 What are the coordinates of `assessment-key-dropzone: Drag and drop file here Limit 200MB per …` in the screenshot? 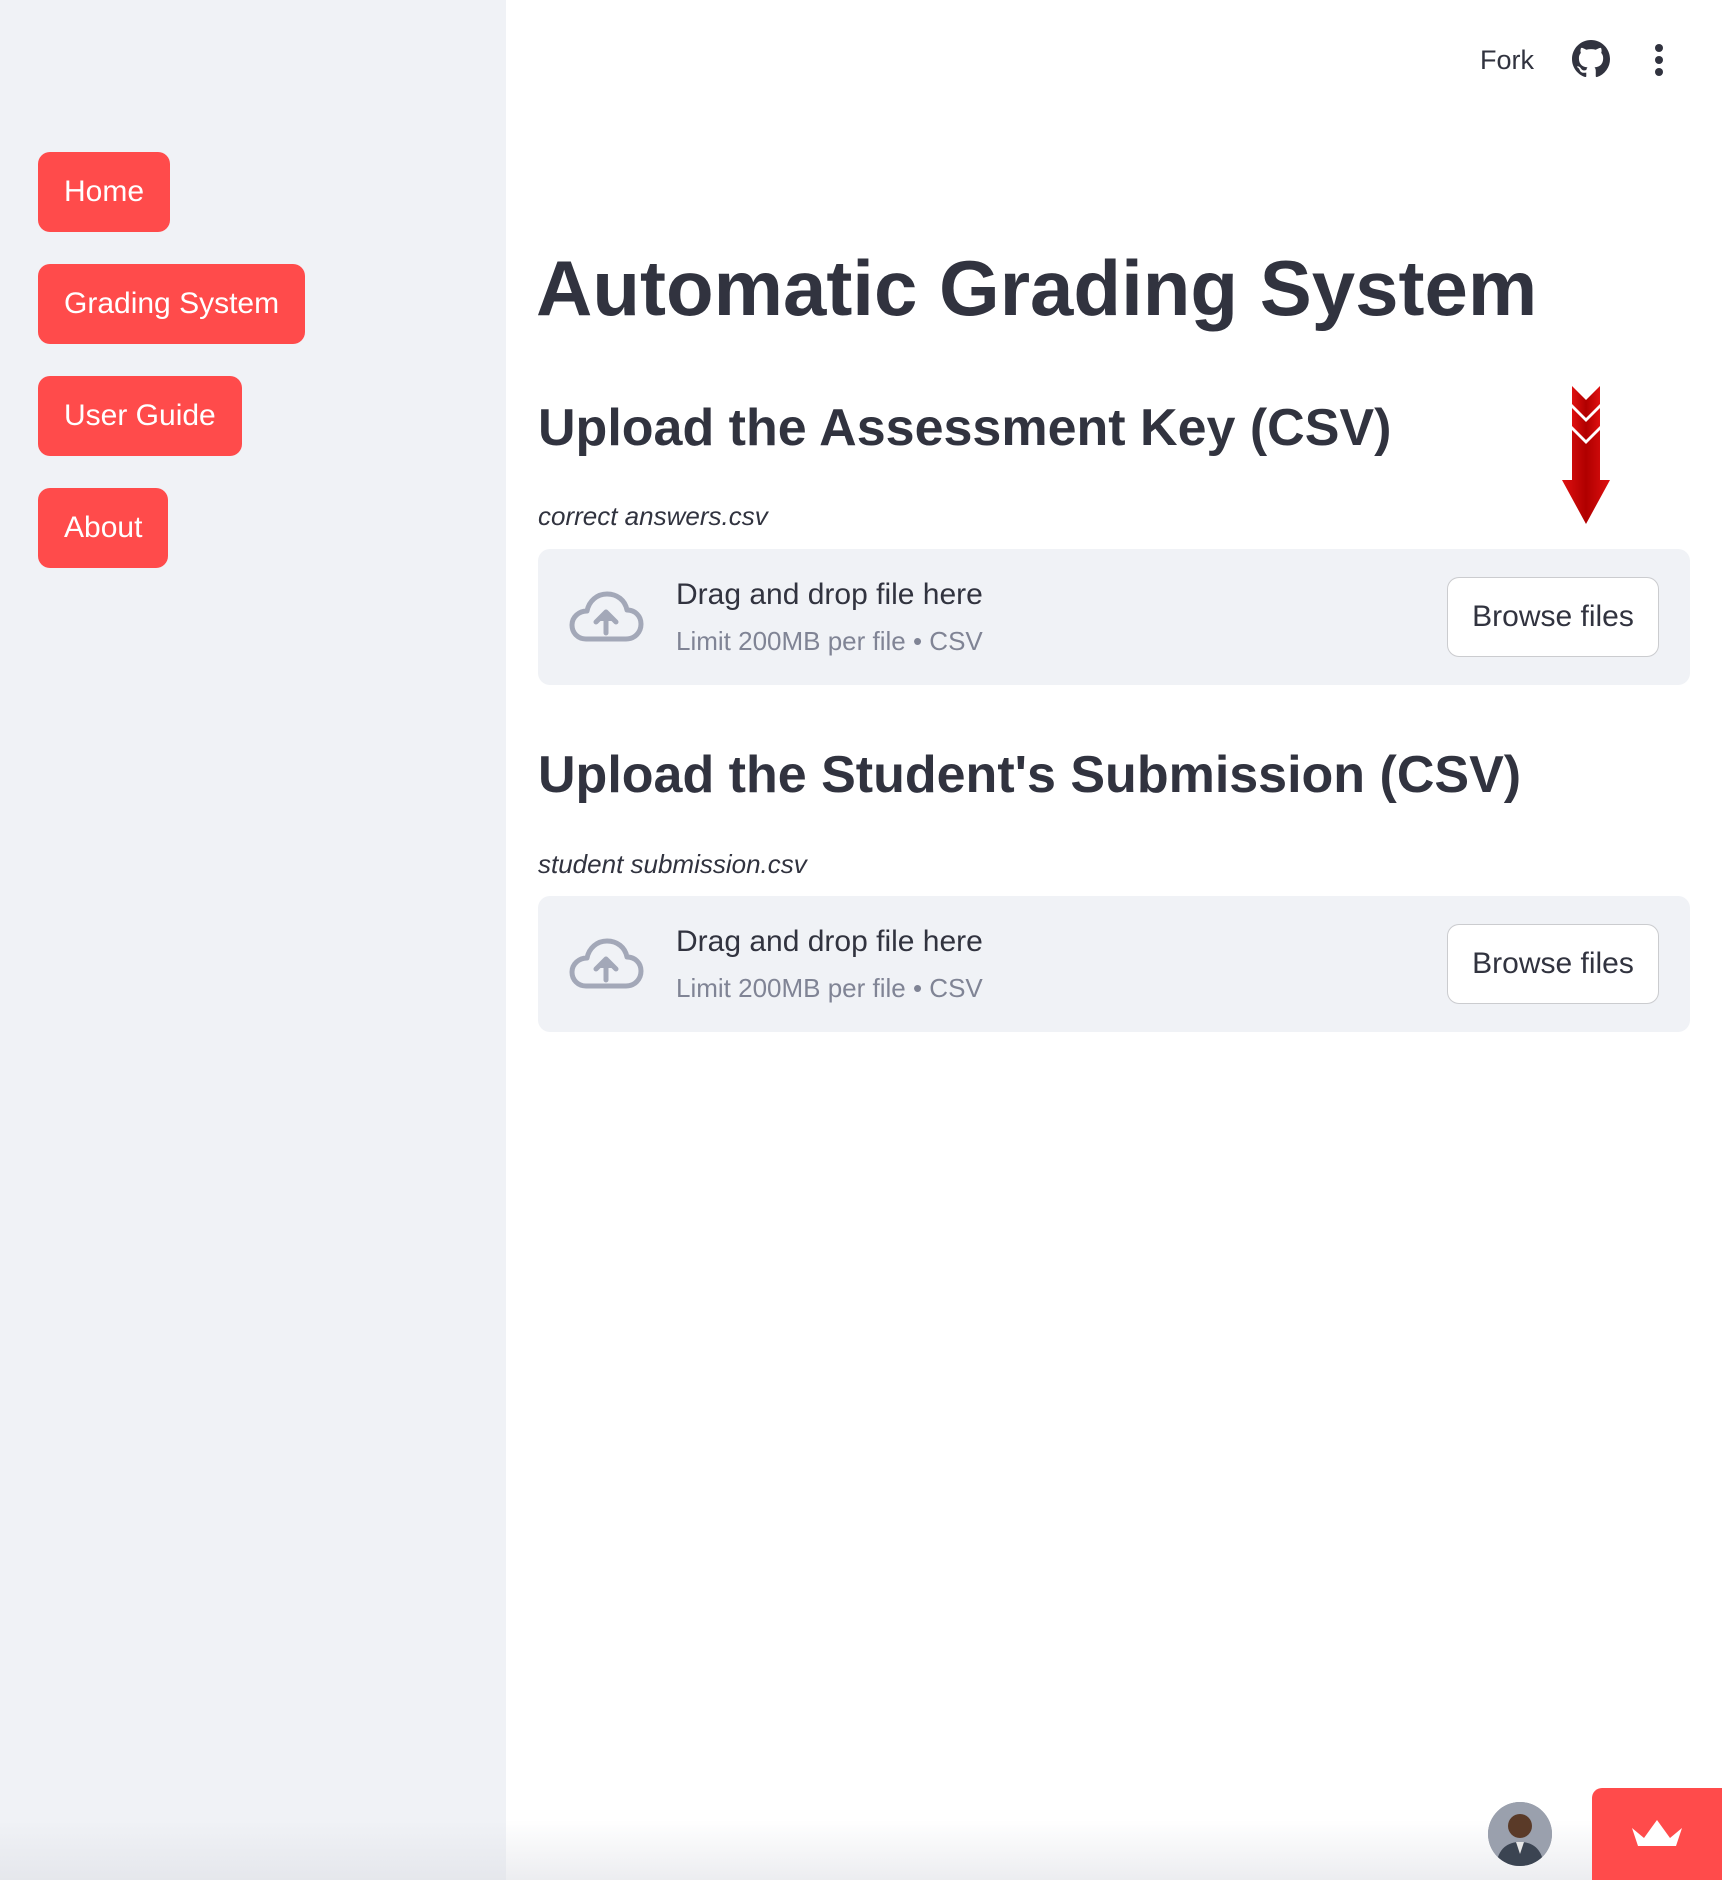 It's located at (1114, 617).